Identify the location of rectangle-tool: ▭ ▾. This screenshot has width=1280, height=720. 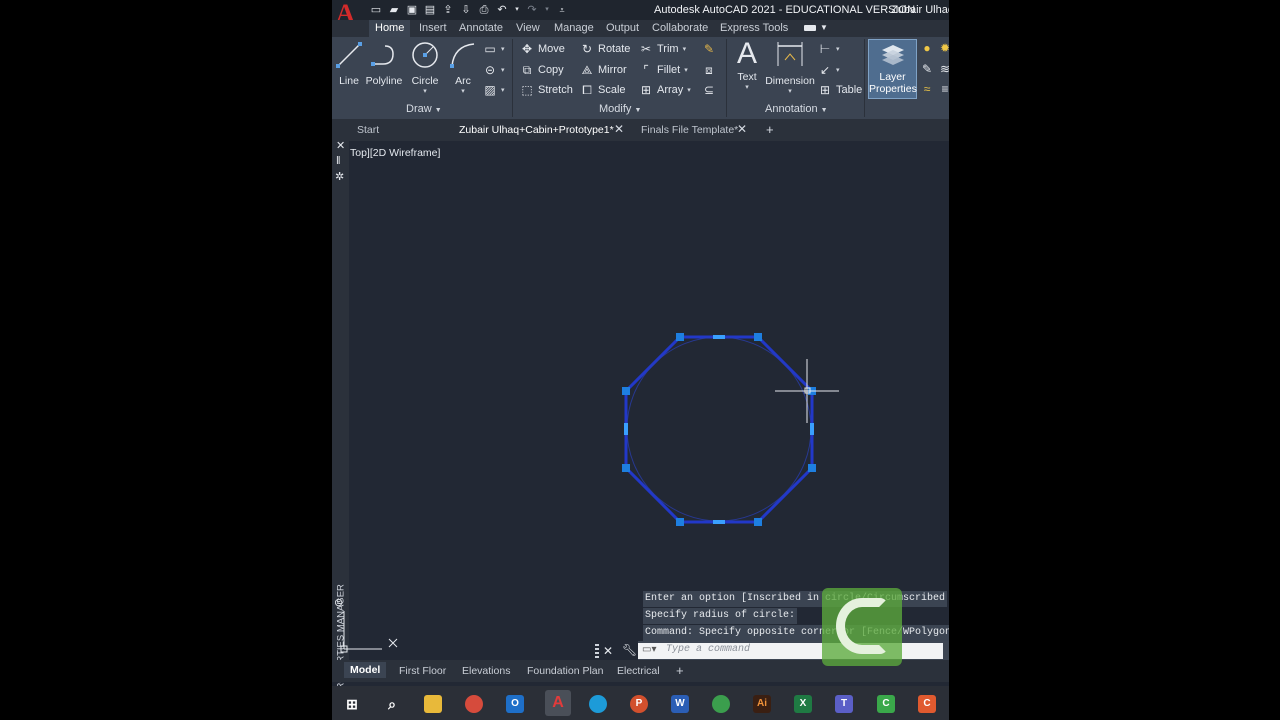
(494, 49).